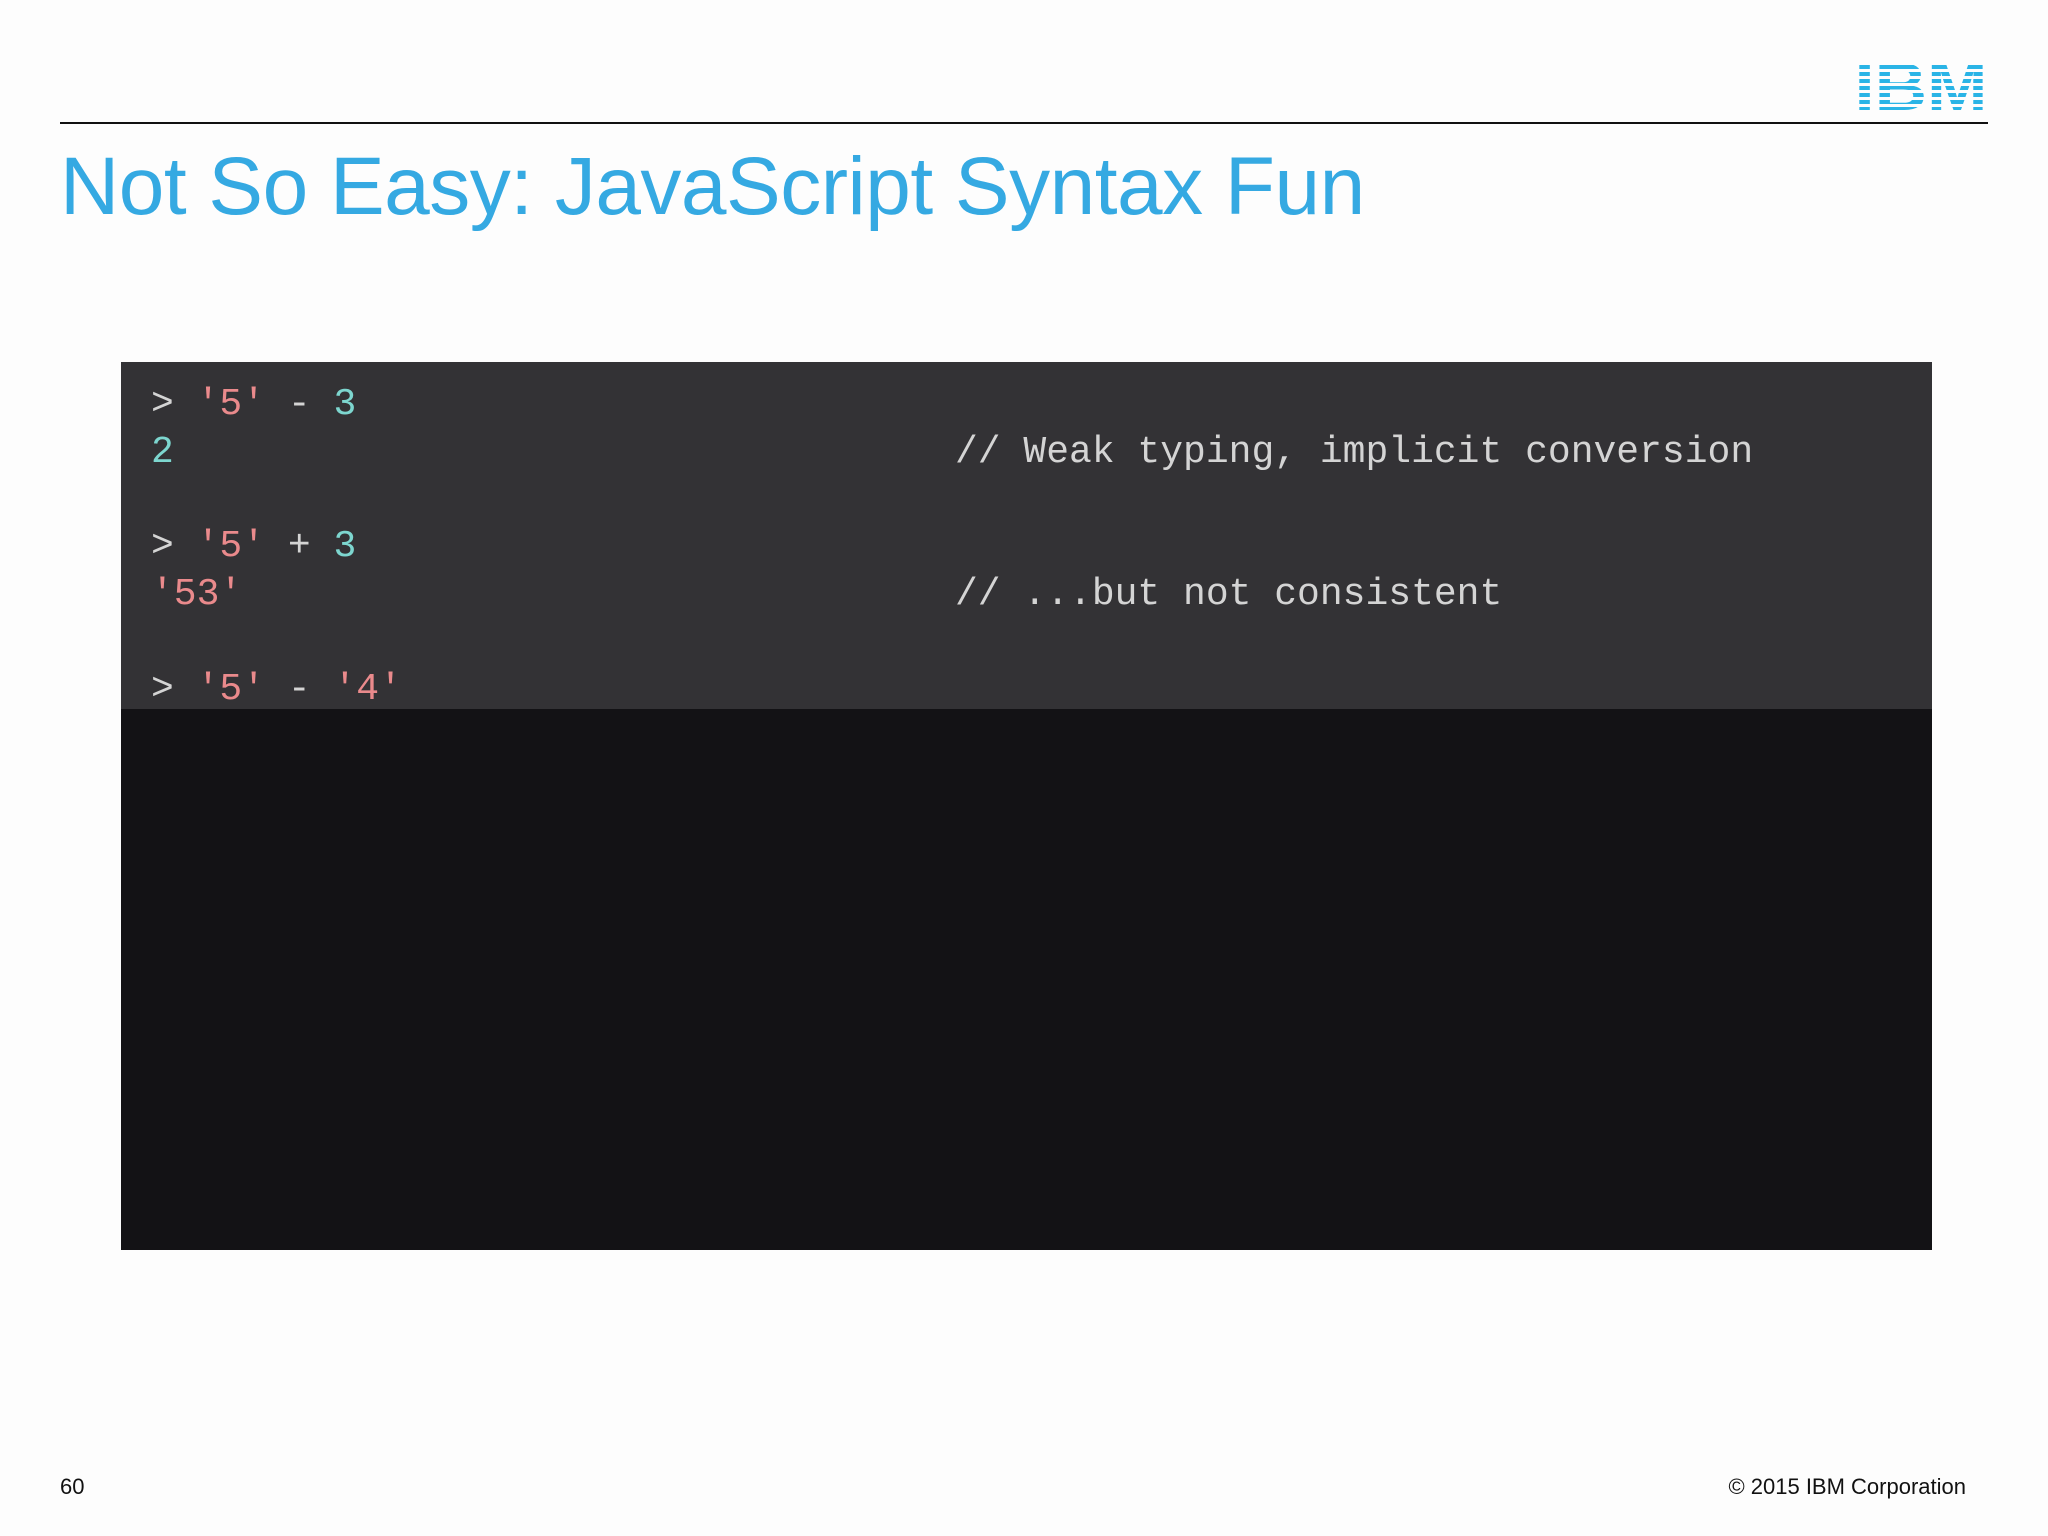  I want to click on header-rule, so click(1024, 123).